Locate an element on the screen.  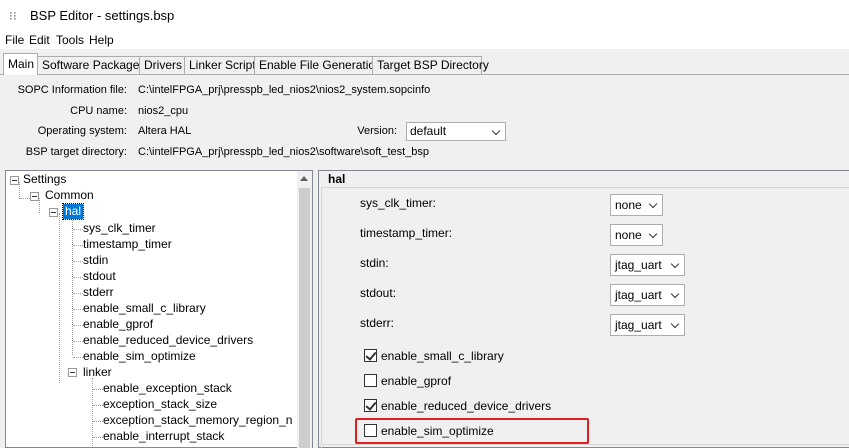
scroll-thumb is located at coordinates (304, 318).